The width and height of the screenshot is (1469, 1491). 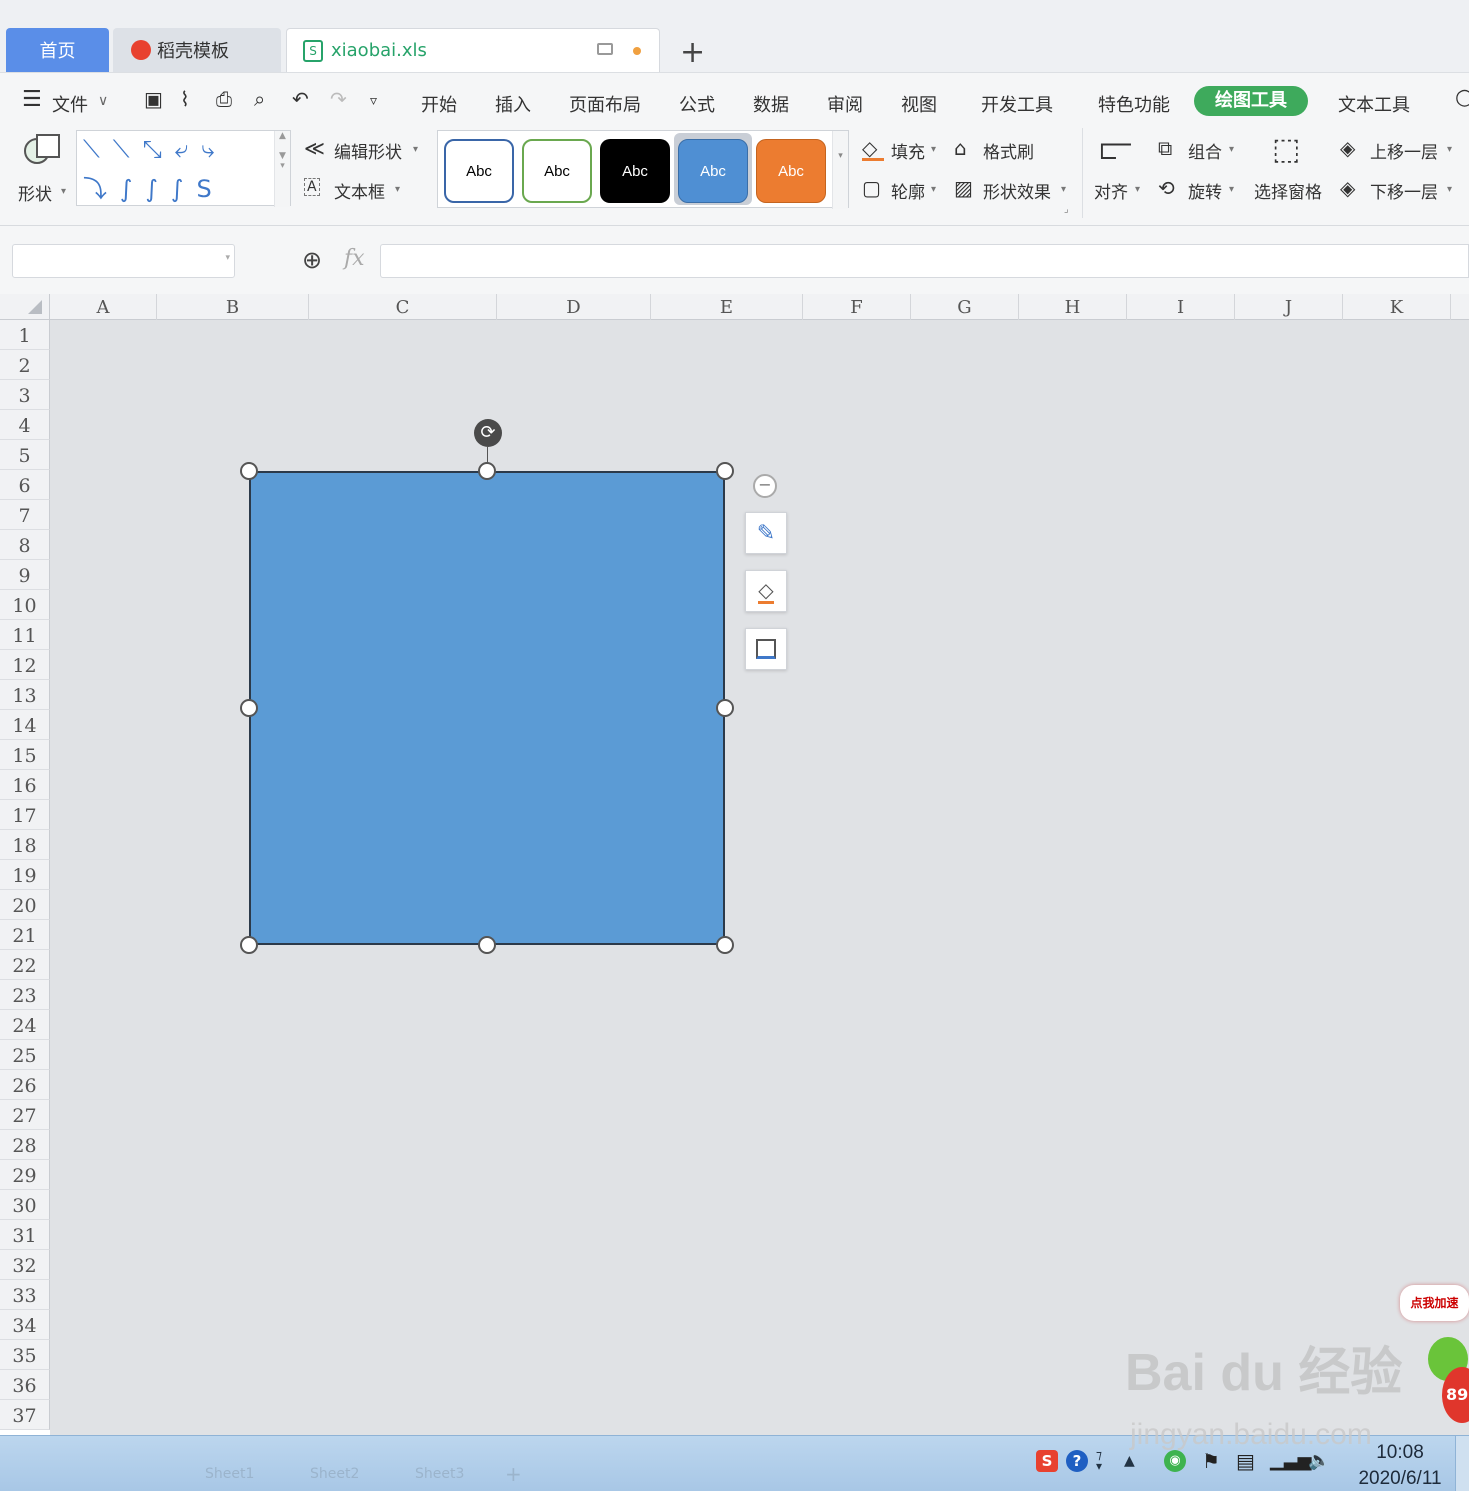 What do you see at coordinates (403, 307) in the screenshot?
I see `column-header: C` at bounding box center [403, 307].